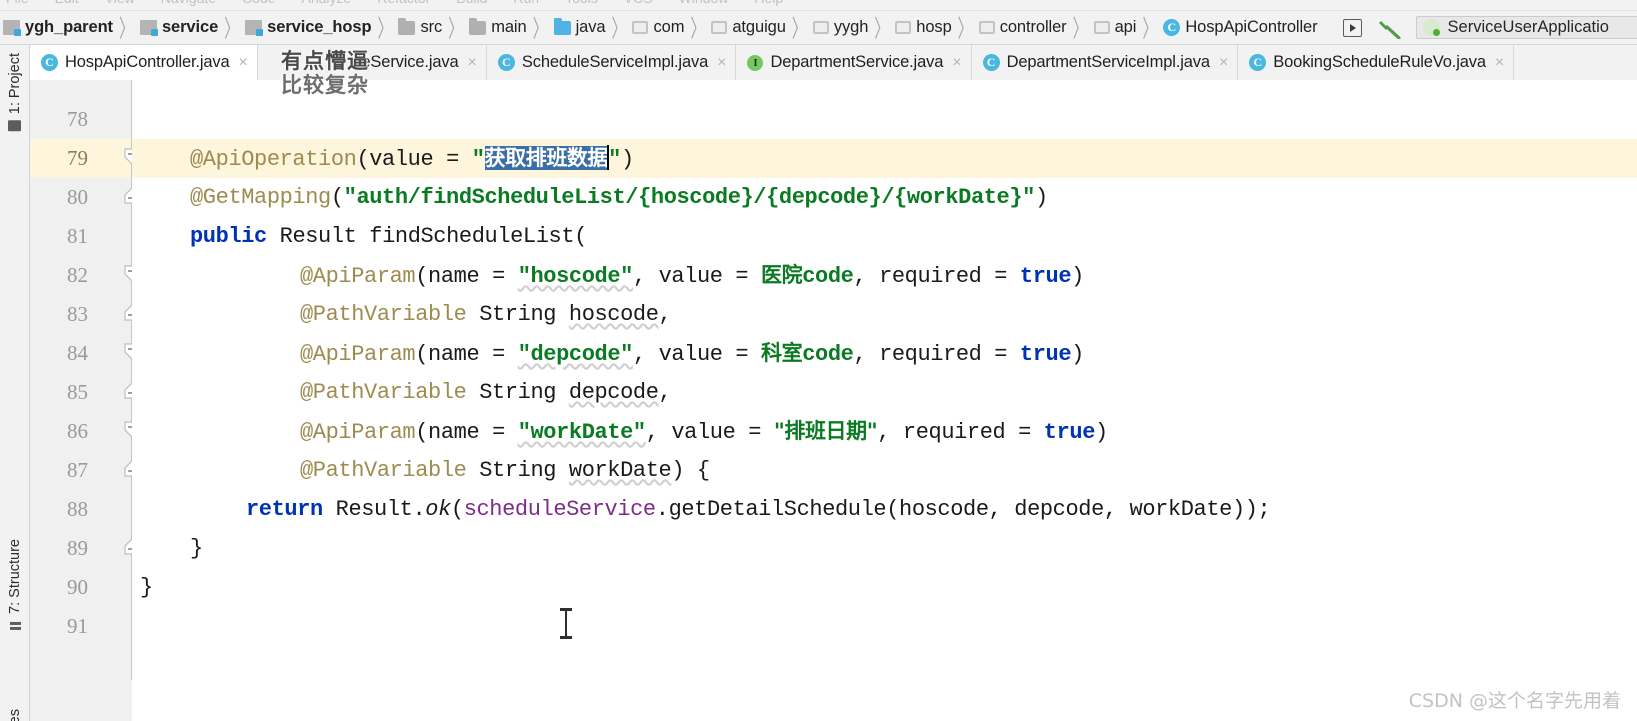 Image resolution: width=1637 pixels, height=721 pixels. I want to click on breadcrumb-item-com: com, so click(658, 27).